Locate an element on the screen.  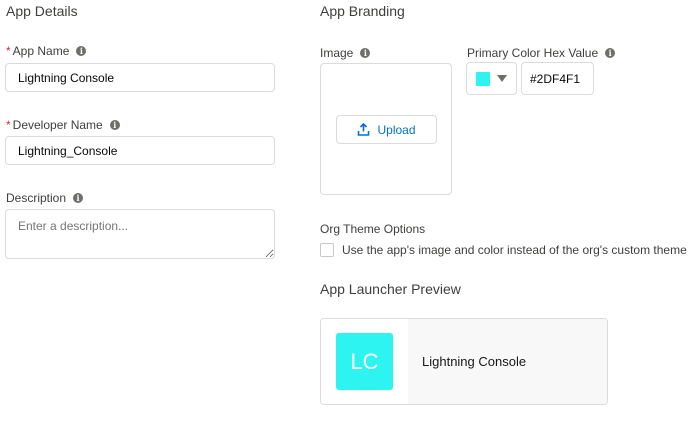
developer-name-label-text: Developer Name is located at coordinates (57, 125).